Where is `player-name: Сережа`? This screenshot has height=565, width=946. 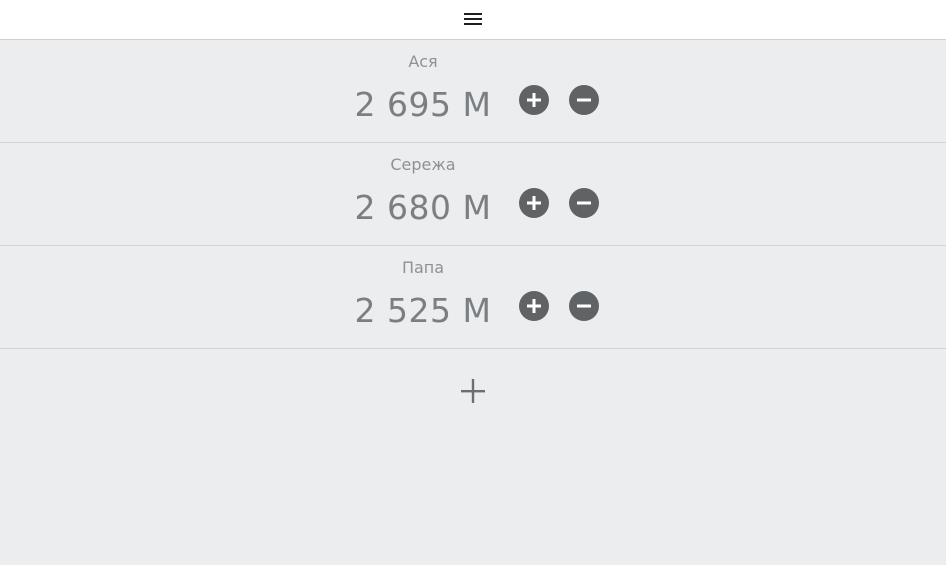 player-name: Сережа is located at coordinates (423, 164).